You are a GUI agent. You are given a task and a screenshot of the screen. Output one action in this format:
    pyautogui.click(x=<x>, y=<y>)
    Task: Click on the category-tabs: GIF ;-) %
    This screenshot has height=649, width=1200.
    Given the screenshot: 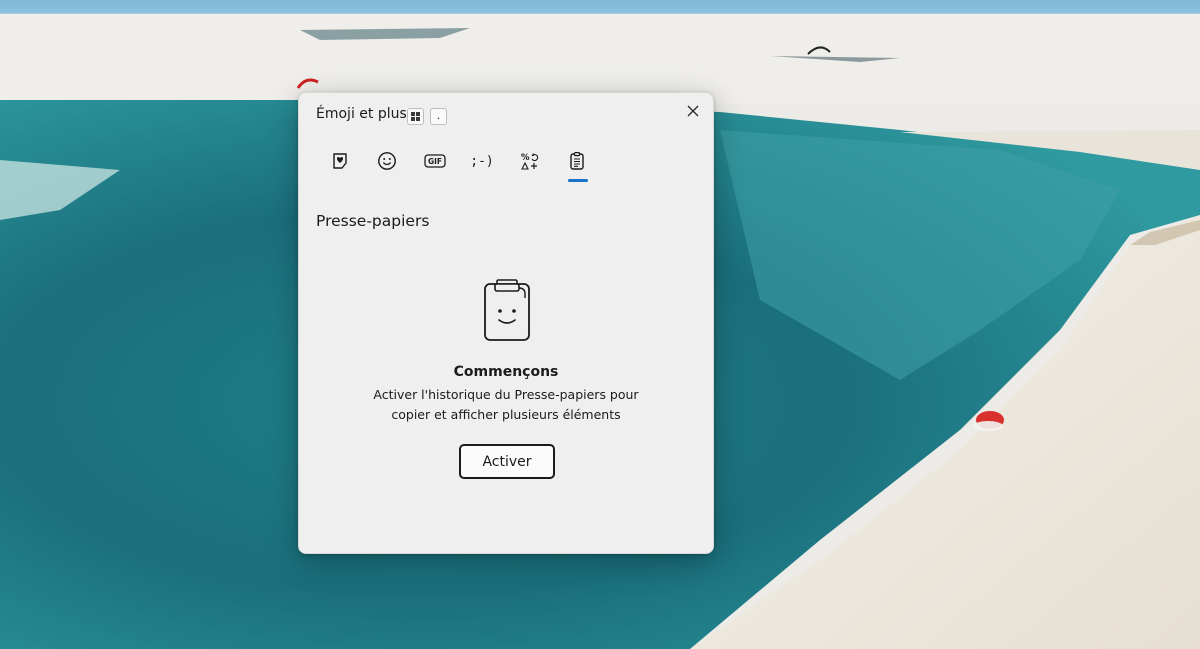 What is the action you would take?
    pyautogui.click(x=464, y=165)
    